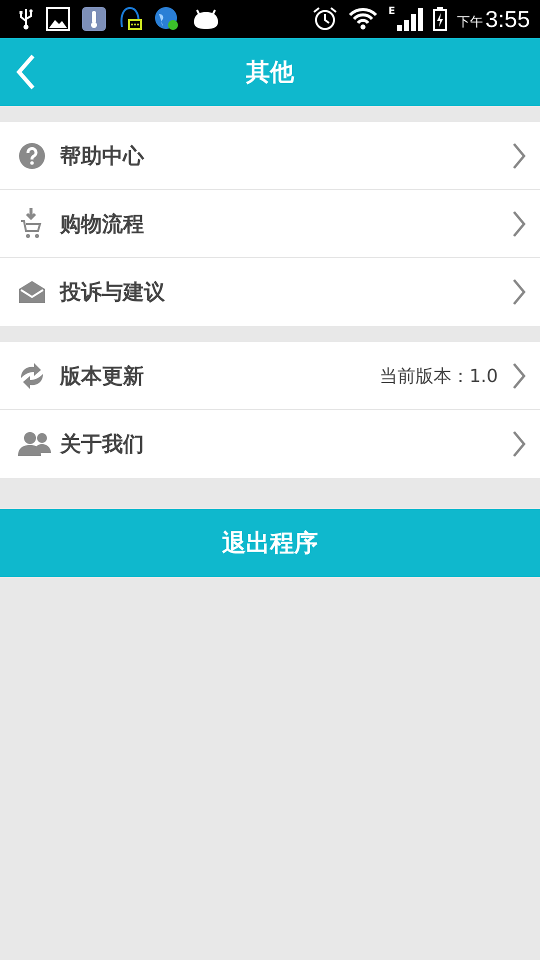 The height and width of the screenshot is (960, 540). Describe the element at coordinates (31, 224) in the screenshot. I see `cart-icon` at that location.